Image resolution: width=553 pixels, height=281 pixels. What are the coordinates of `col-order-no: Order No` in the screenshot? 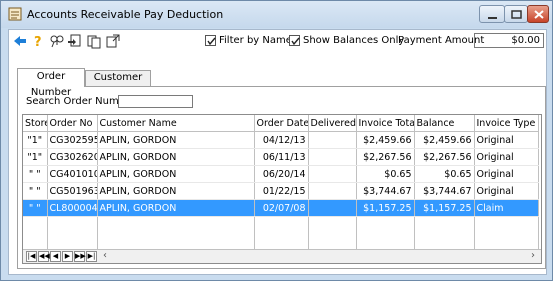 It's located at (72, 123).